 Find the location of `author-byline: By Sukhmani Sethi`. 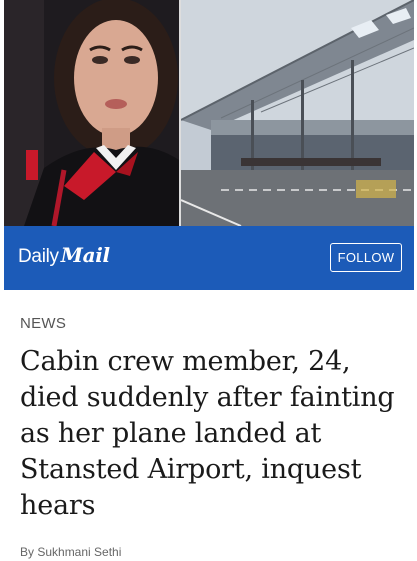

author-byline: By Sukhmani Sethi is located at coordinates (71, 552).